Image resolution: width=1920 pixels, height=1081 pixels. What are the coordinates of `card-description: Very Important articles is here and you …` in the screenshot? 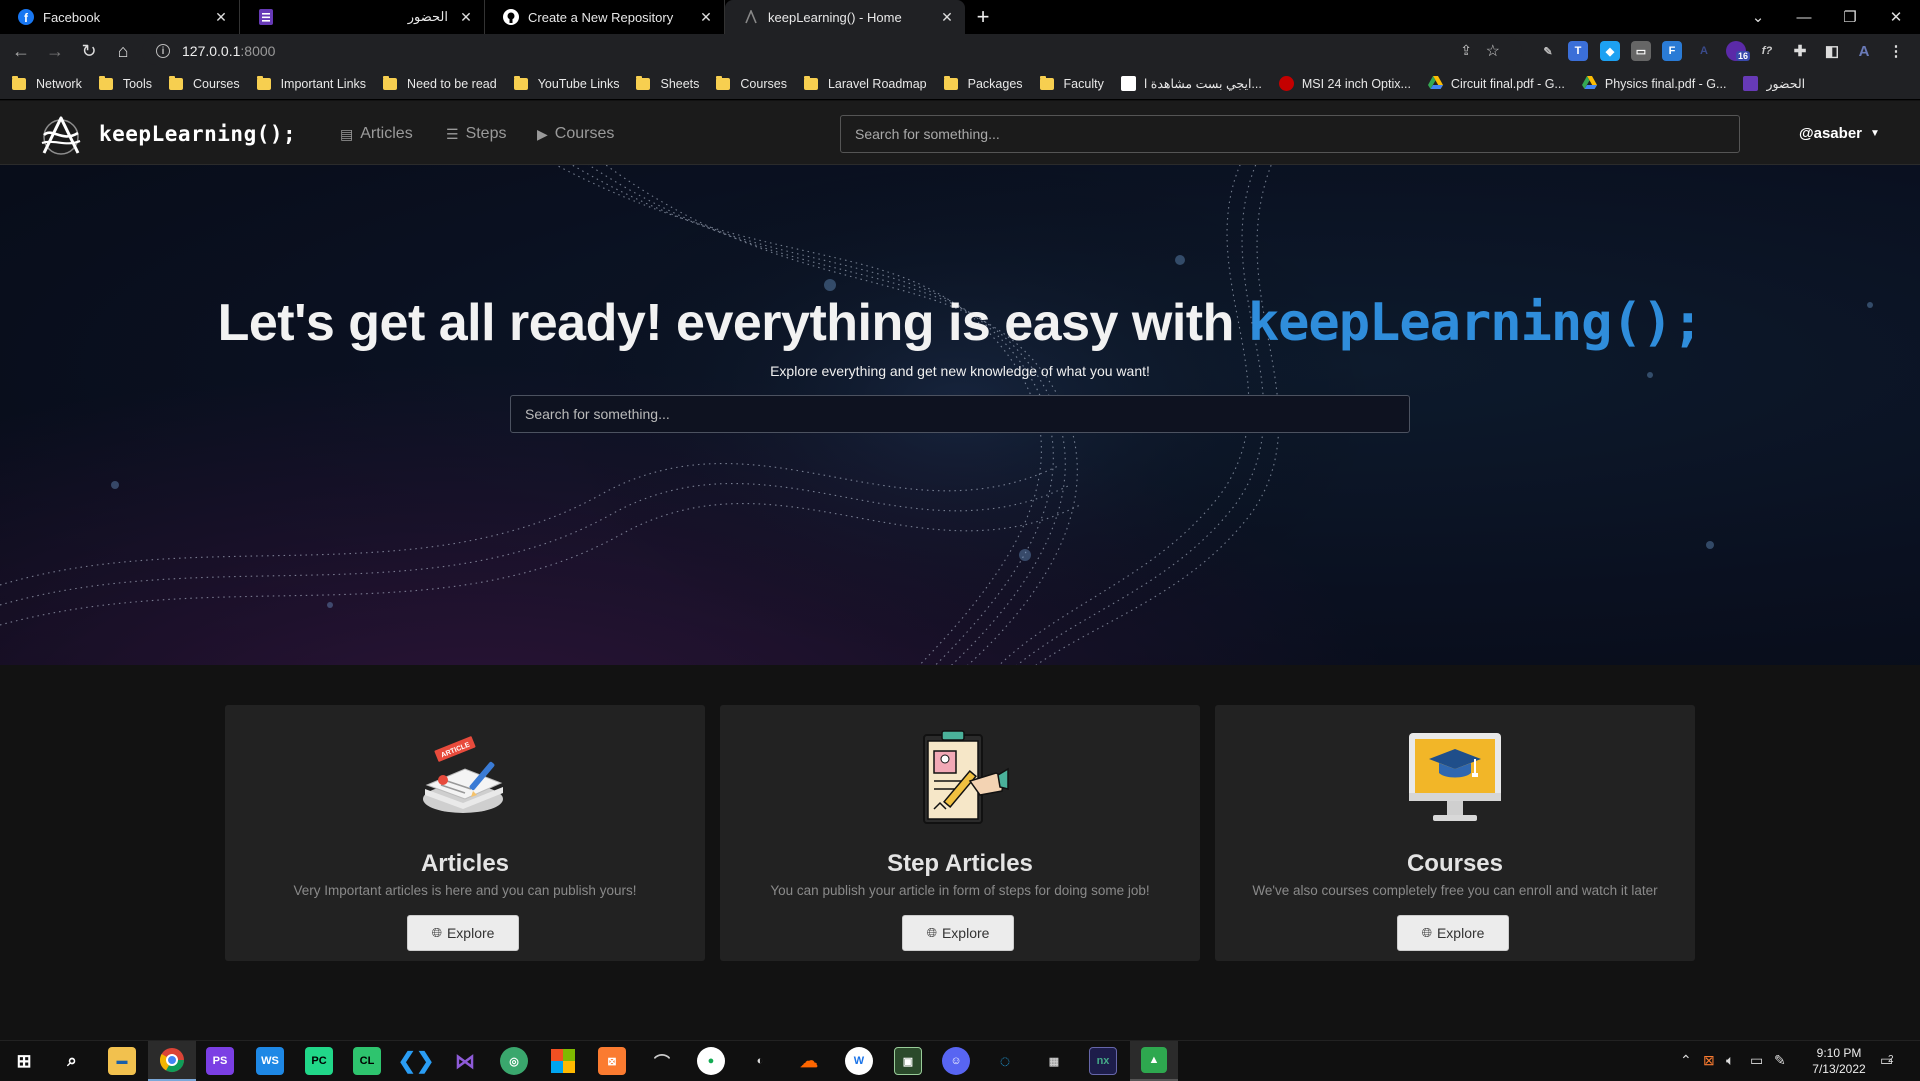 It's located at (465, 890).